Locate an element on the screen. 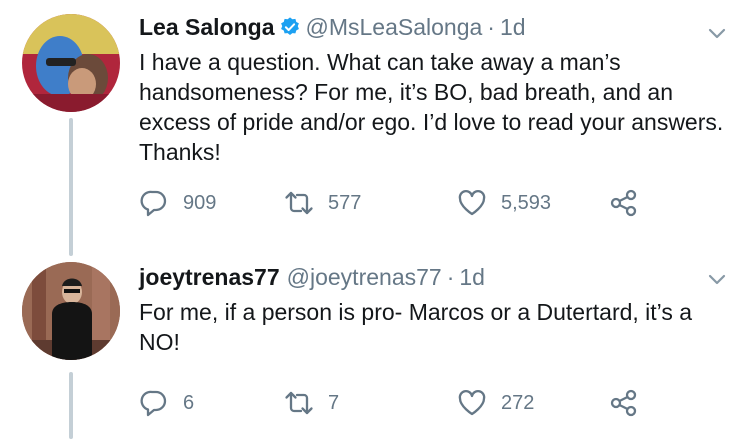 This screenshot has height=439, width=750. retweet-count: 7 is located at coordinates (334, 402).